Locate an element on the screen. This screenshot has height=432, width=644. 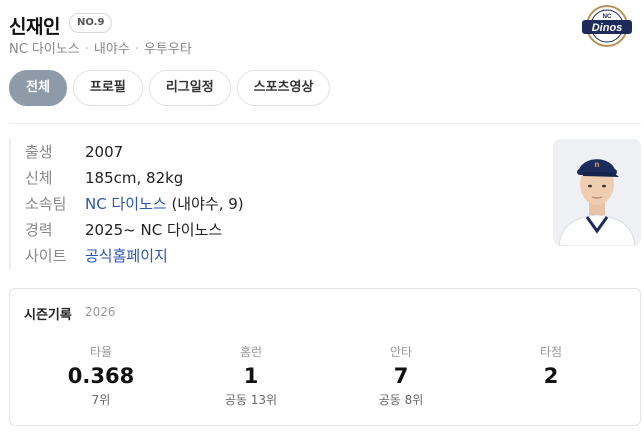
stat-hits: 안타 7 공동 8위 is located at coordinates (401, 375).